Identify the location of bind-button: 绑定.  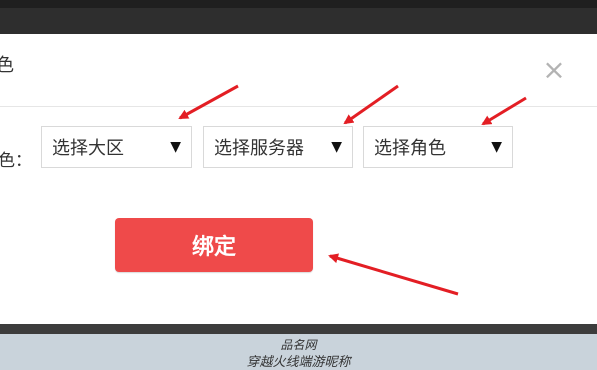
(214, 245).